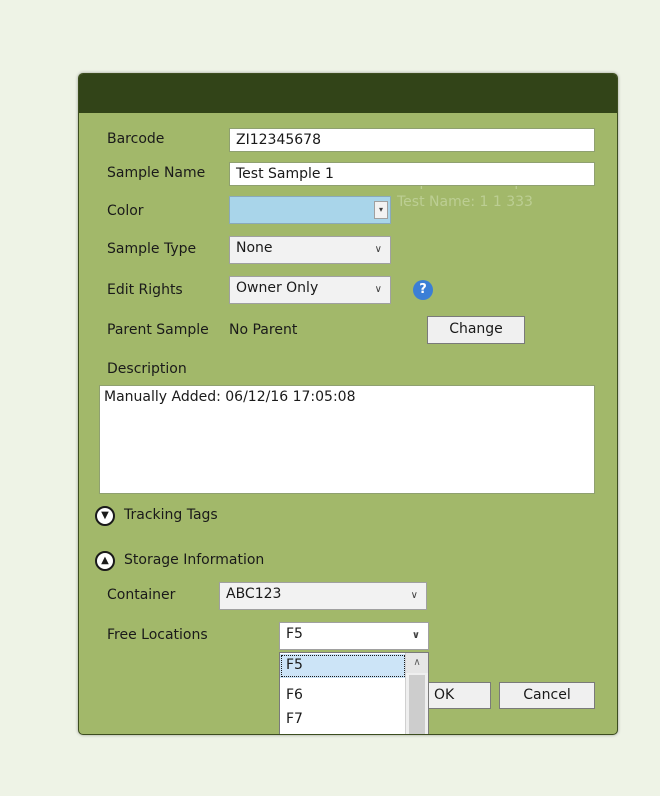 This screenshot has width=660, height=796. Describe the element at coordinates (194, 560) in the screenshot. I see `storage-information-header: Storage Information` at that location.